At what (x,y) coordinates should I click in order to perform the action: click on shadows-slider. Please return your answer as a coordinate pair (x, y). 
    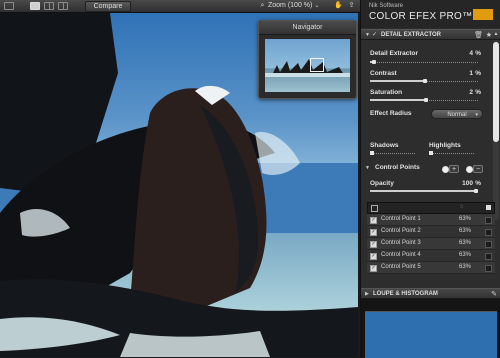
    Looking at the image, I should click on (392, 153).